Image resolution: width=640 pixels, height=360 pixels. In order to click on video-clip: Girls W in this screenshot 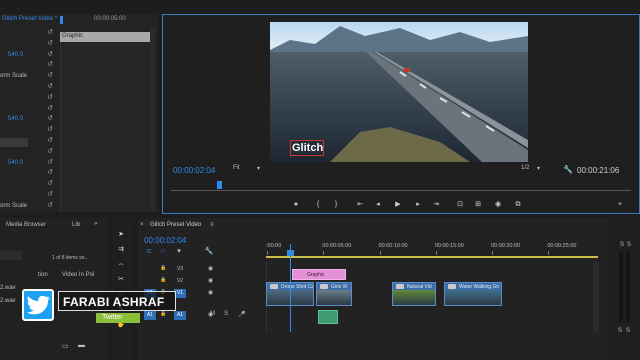, I will do `click(334, 294)`.